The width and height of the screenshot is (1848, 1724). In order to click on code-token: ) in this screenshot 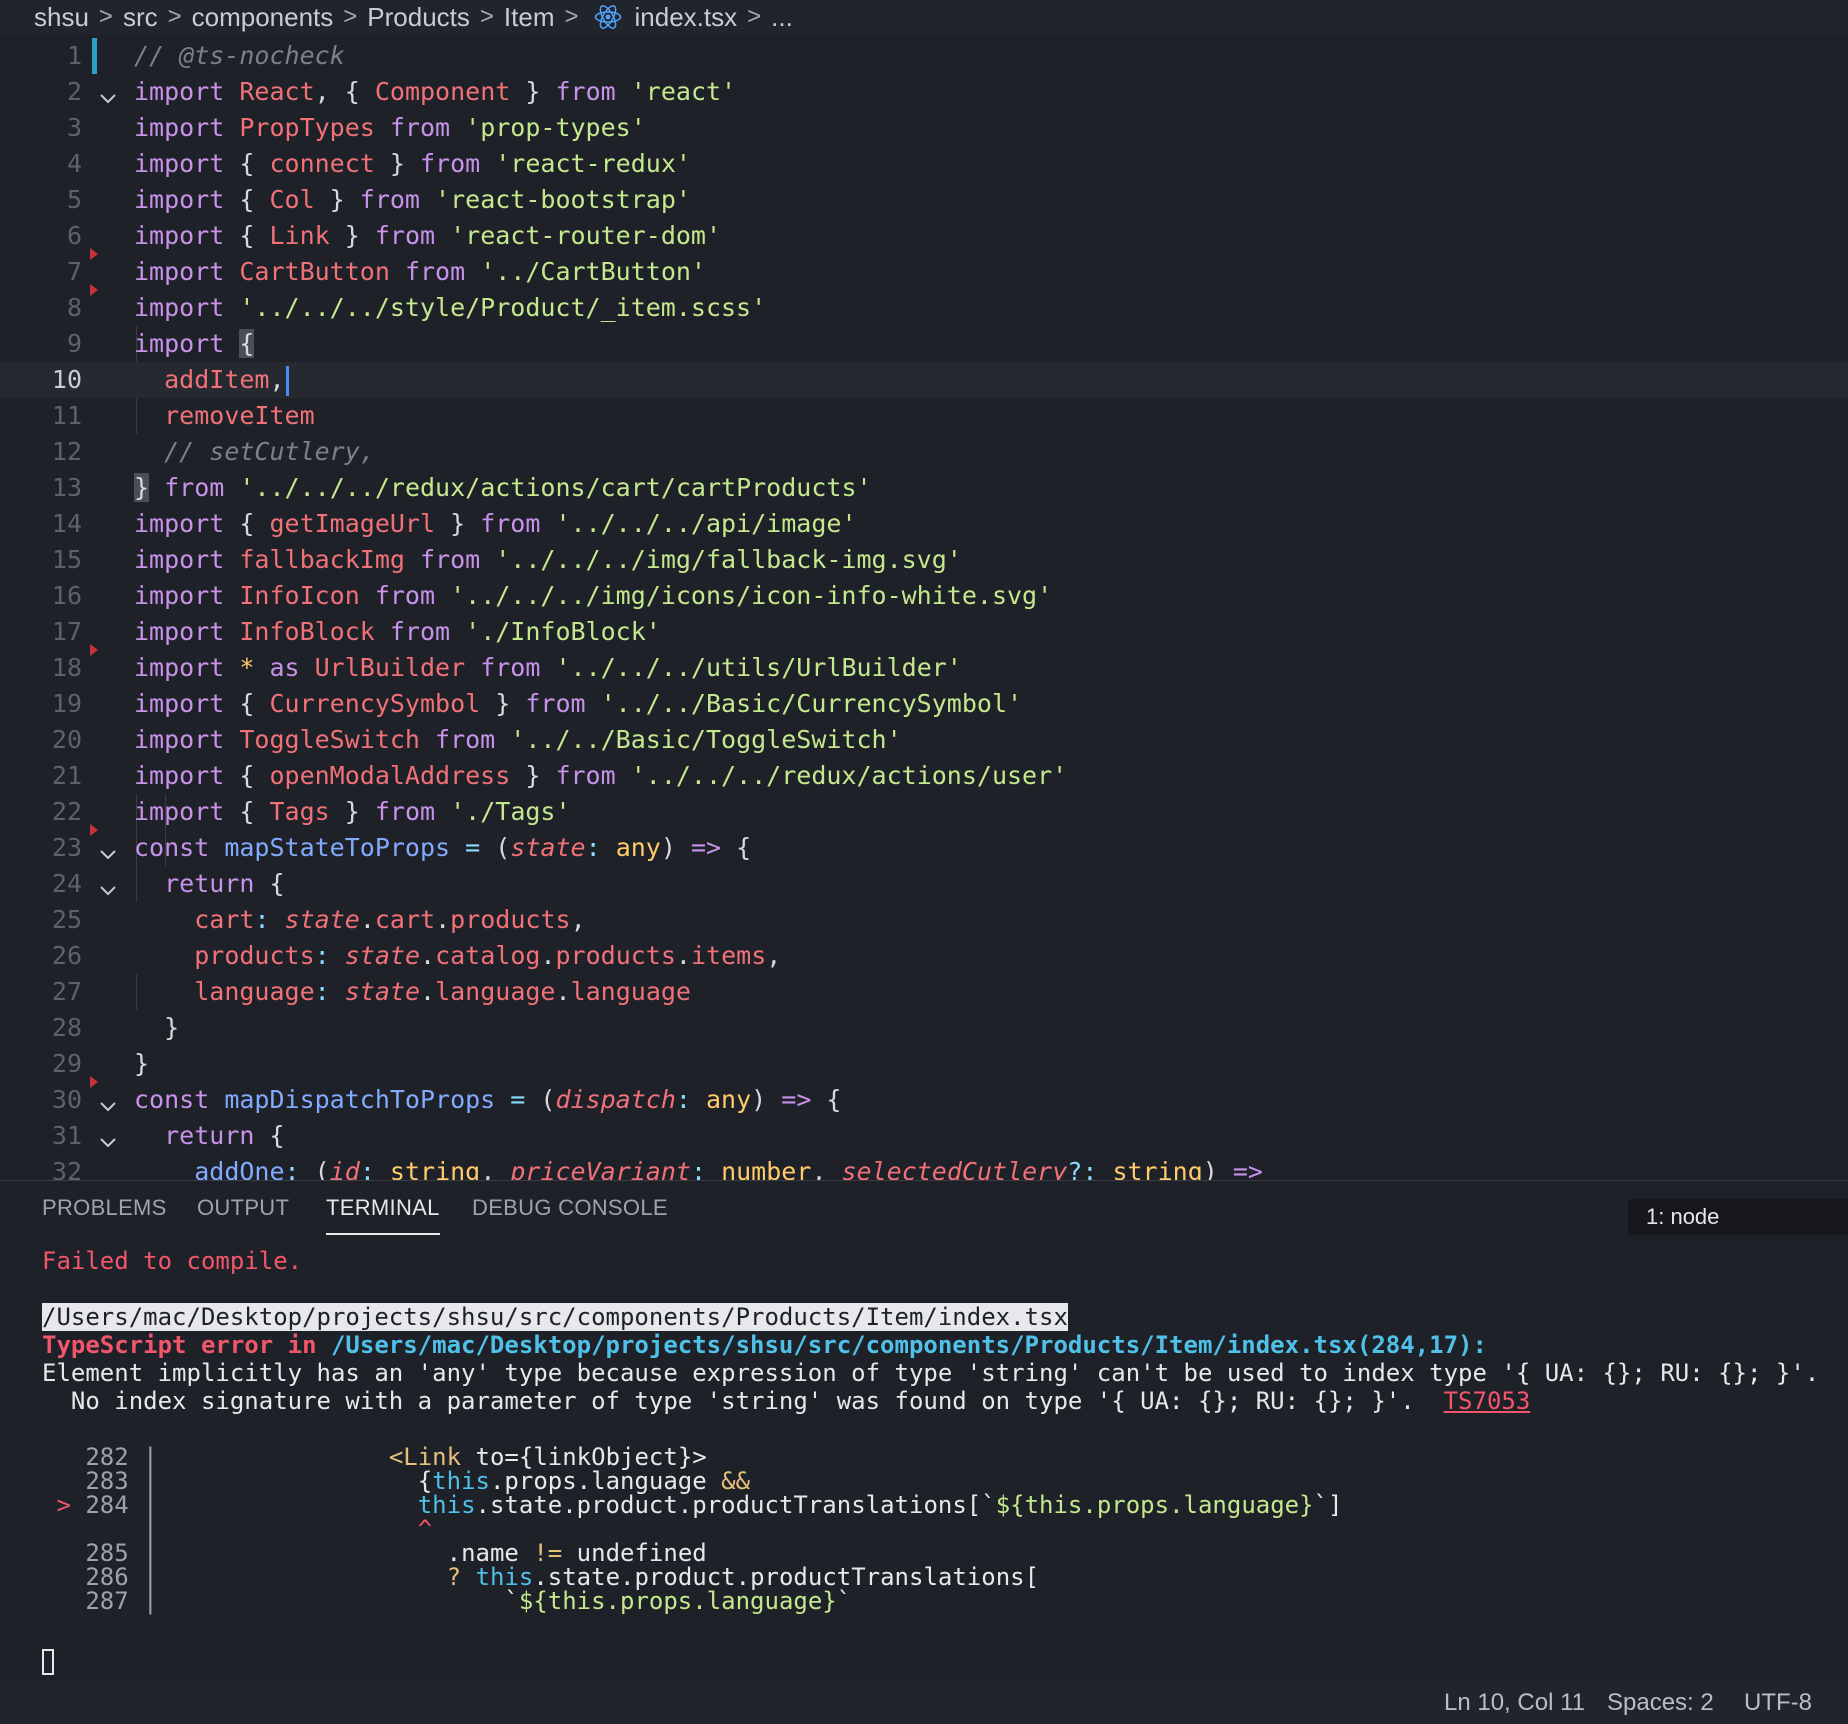, I will do `click(1217, 1168)`.